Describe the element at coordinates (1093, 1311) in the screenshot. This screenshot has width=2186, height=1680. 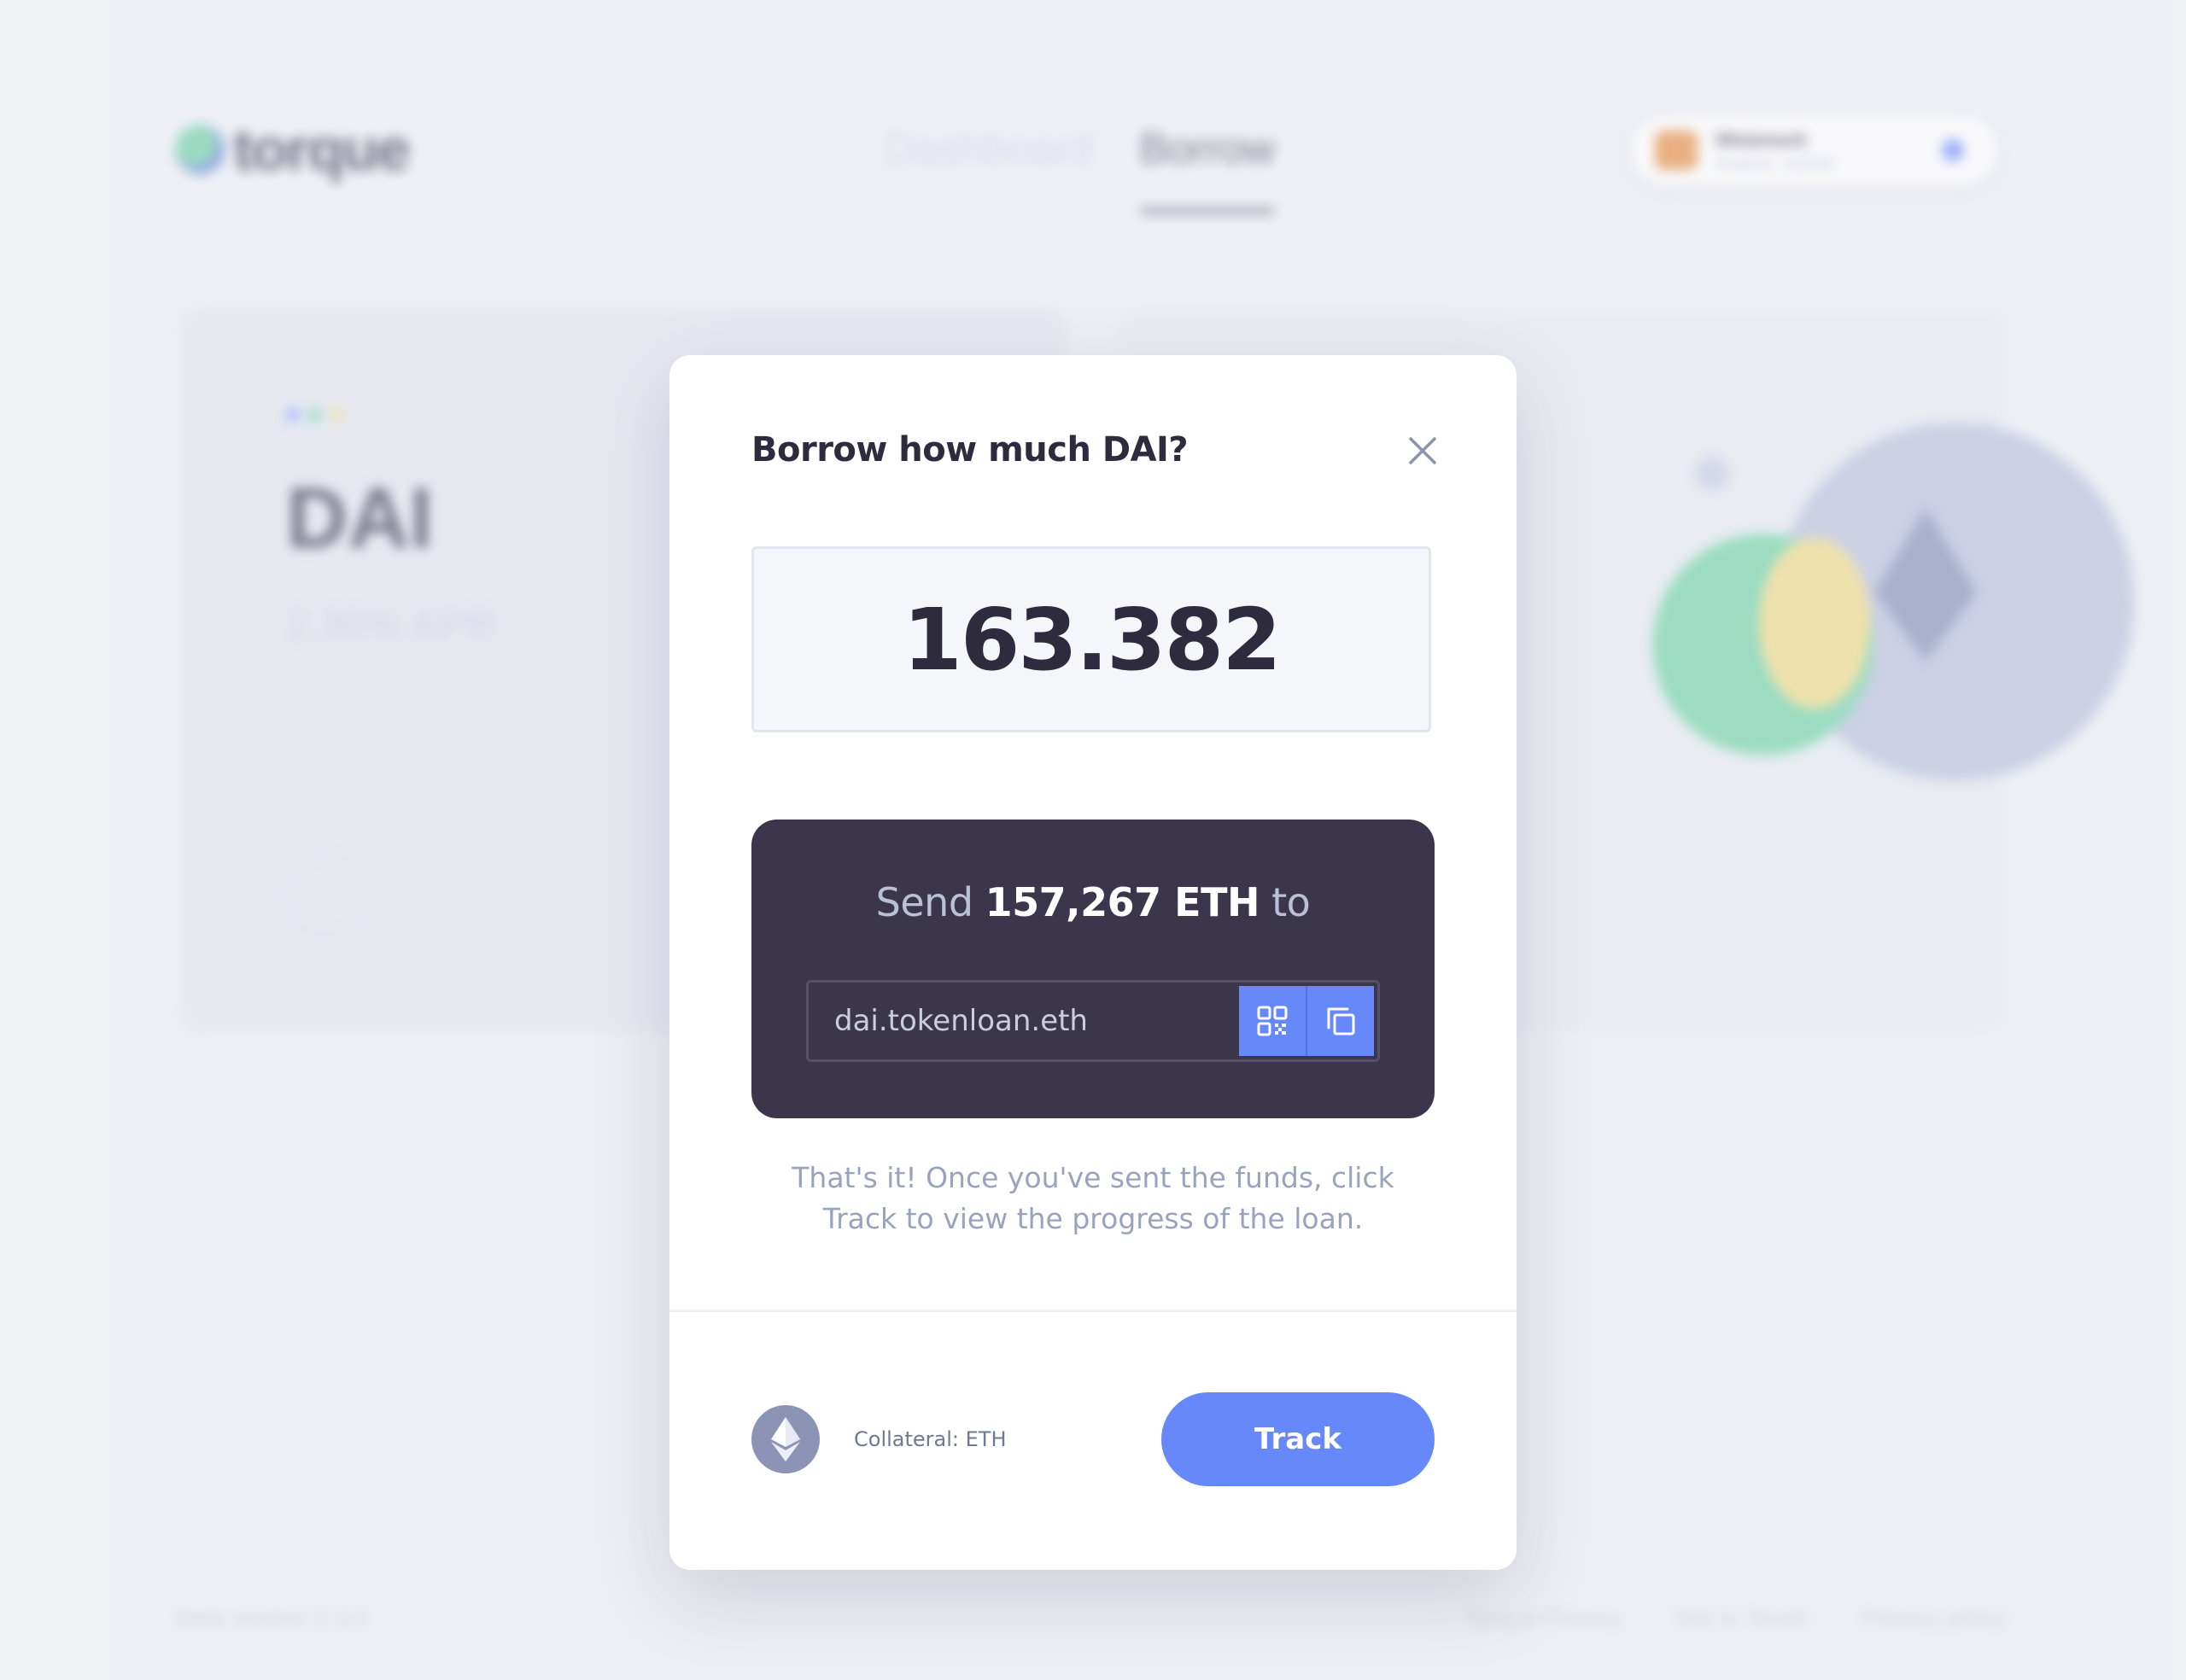
I see `modal-divider` at that location.